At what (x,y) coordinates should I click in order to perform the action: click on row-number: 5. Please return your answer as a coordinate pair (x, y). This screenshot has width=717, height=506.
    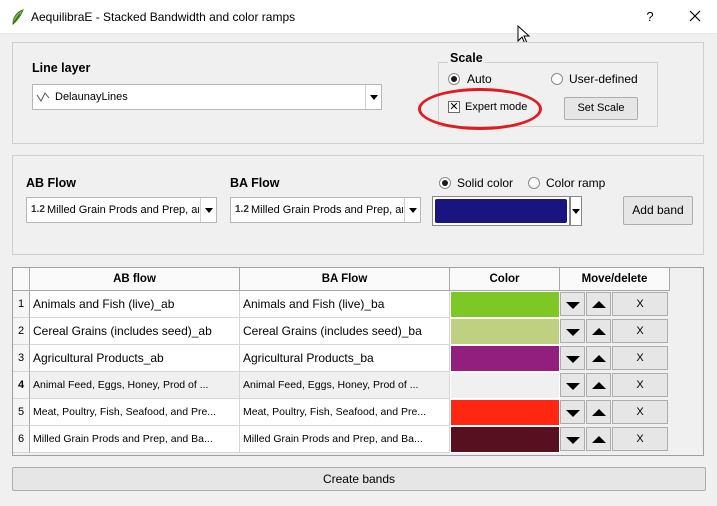
    Looking at the image, I should click on (21, 412).